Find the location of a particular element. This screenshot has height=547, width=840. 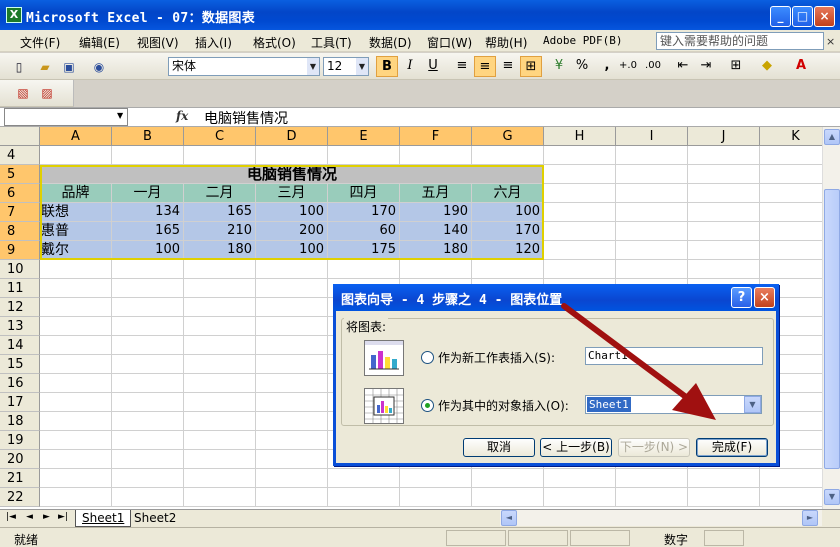

sales-value-cell: 165 is located at coordinates (148, 231).